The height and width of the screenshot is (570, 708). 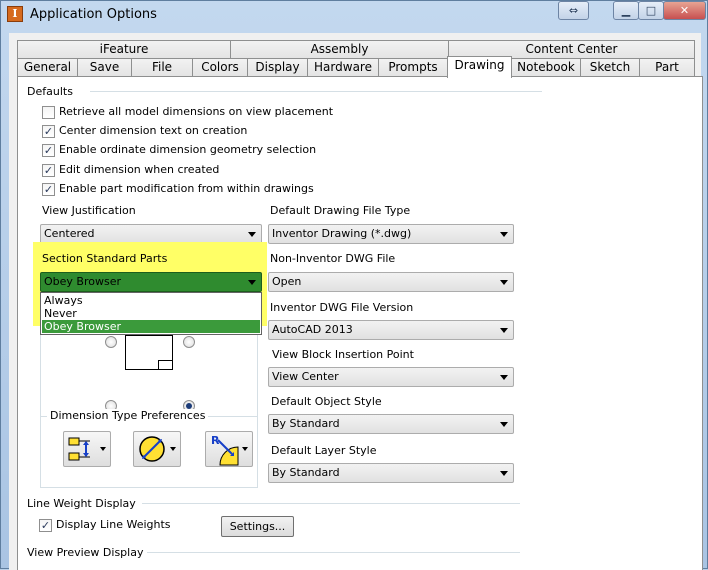 I want to click on line-weight-display-label: Line Weight Display, so click(x=83, y=503).